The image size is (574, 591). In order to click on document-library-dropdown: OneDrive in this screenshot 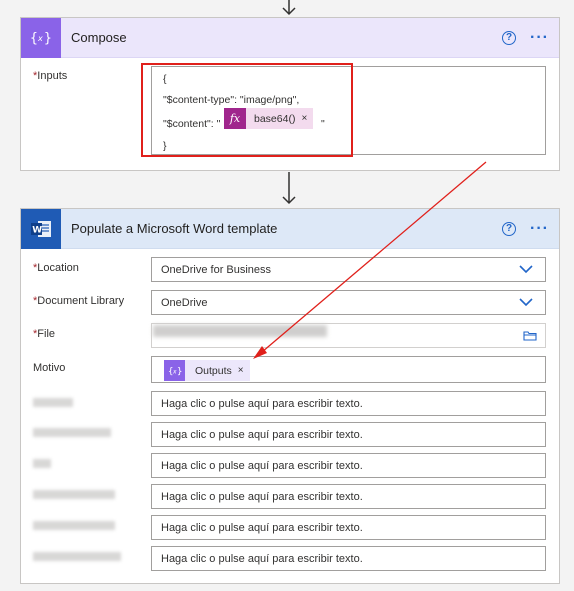, I will do `click(348, 302)`.